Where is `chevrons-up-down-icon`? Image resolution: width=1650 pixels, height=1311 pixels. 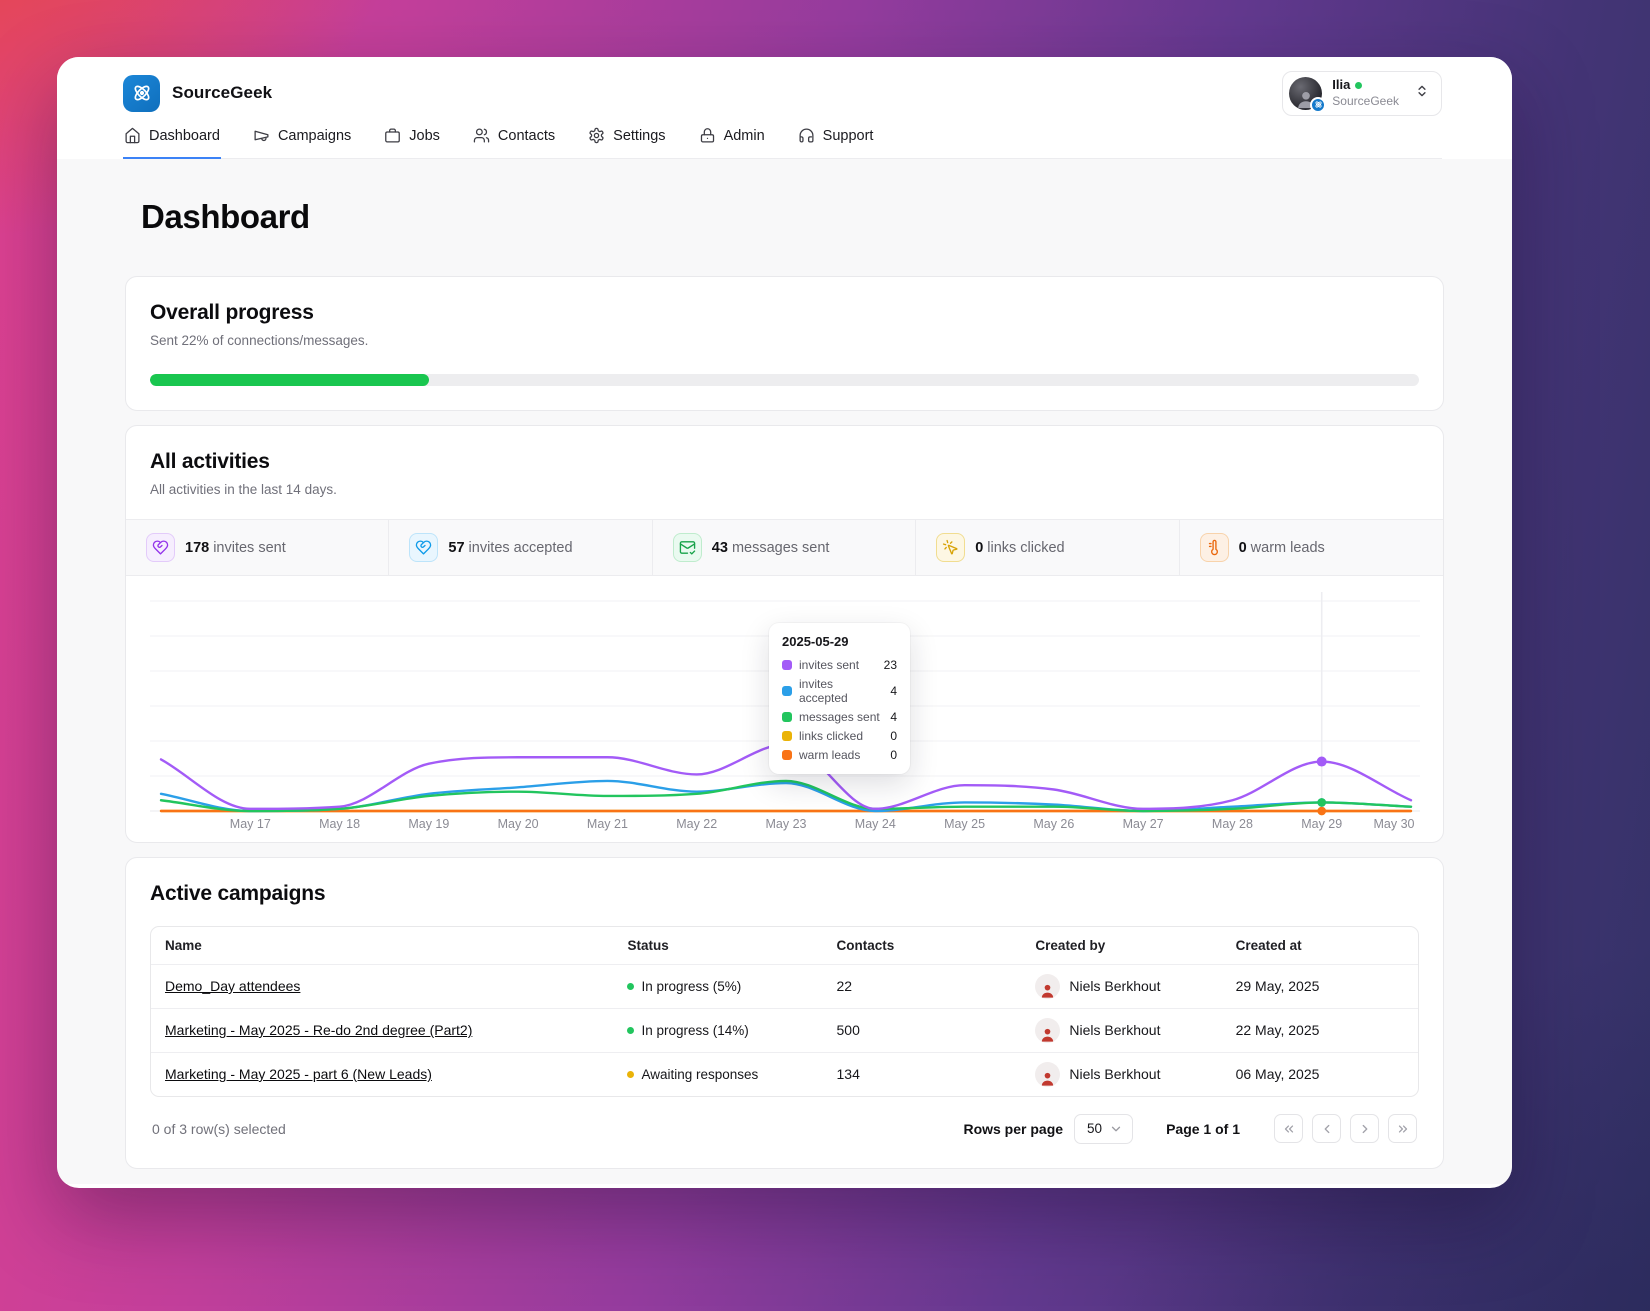
chevrons-up-down-icon is located at coordinates (1422, 93).